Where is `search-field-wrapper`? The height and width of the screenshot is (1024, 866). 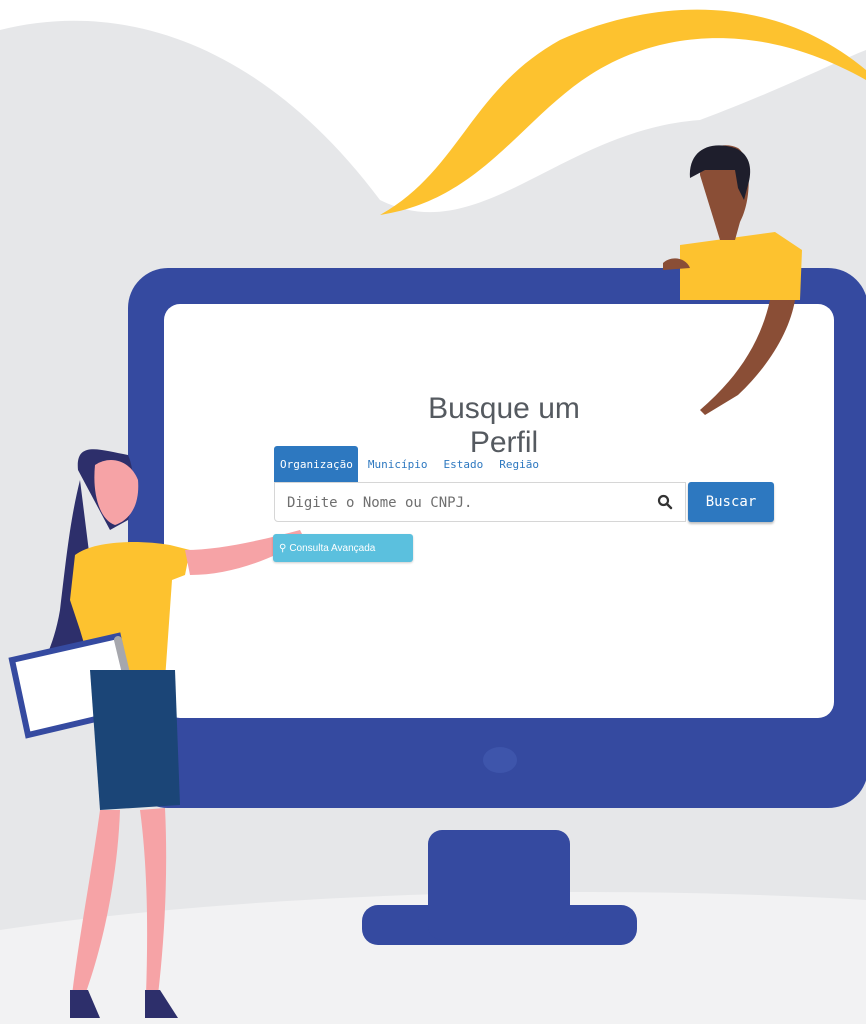
search-field-wrapper is located at coordinates (480, 502).